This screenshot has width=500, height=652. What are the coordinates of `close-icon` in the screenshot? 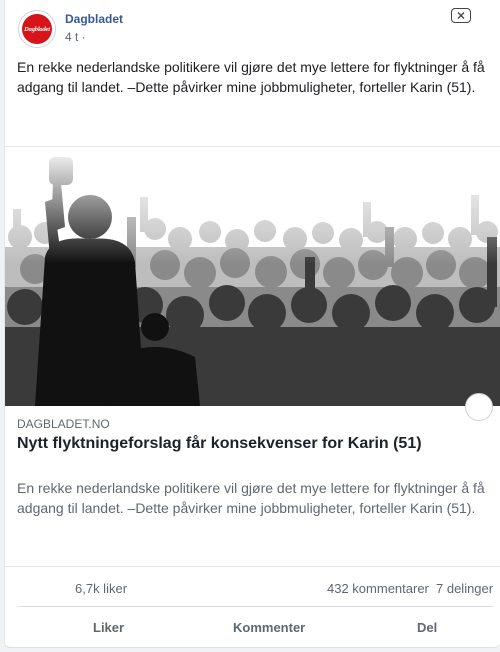 It's located at (461, 15).